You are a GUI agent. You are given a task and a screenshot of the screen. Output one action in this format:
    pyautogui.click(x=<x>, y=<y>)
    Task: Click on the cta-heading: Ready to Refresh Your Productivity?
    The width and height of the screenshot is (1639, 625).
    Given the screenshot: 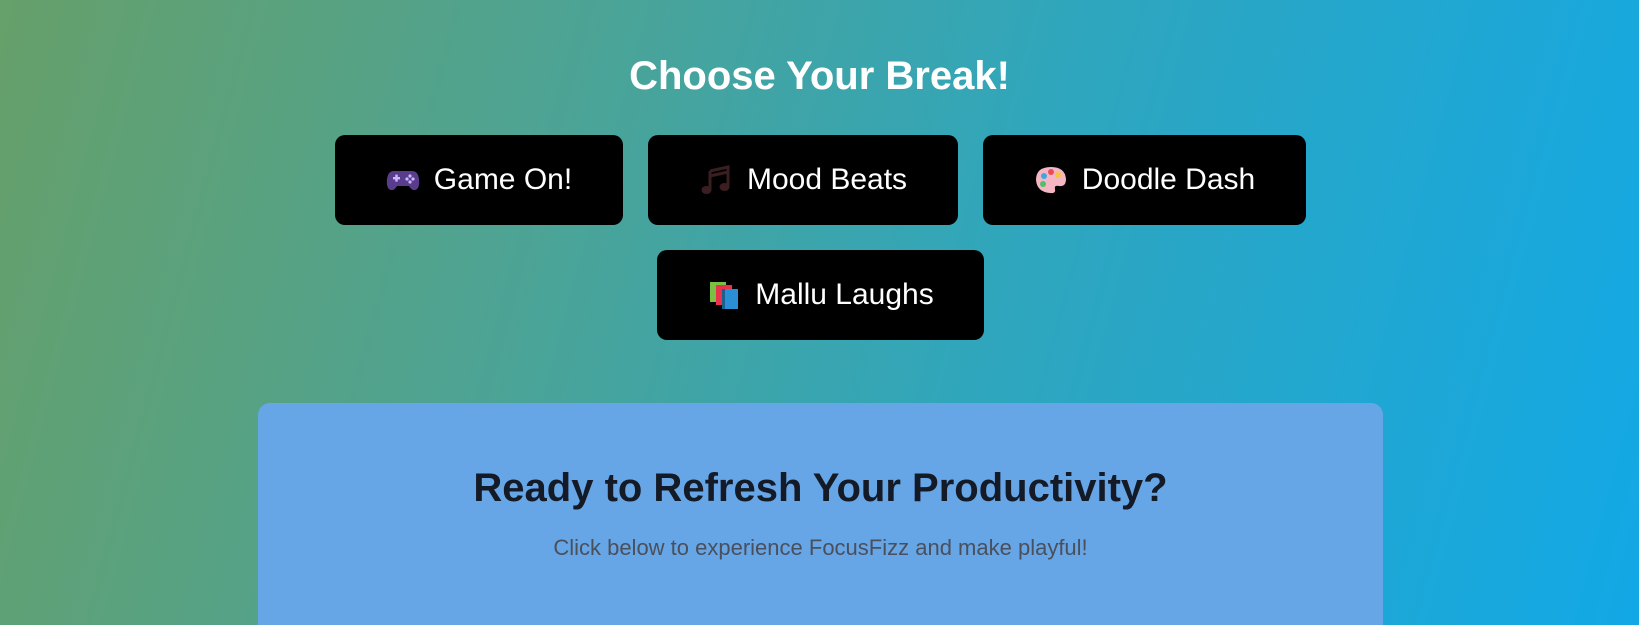 What is the action you would take?
    pyautogui.click(x=820, y=488)
    